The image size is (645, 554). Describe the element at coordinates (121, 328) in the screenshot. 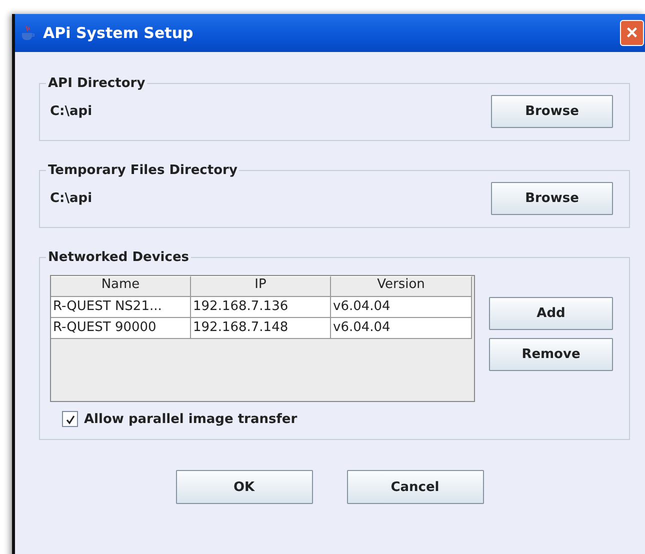

I see `table-cell: R-QUEST 90000` at that location.